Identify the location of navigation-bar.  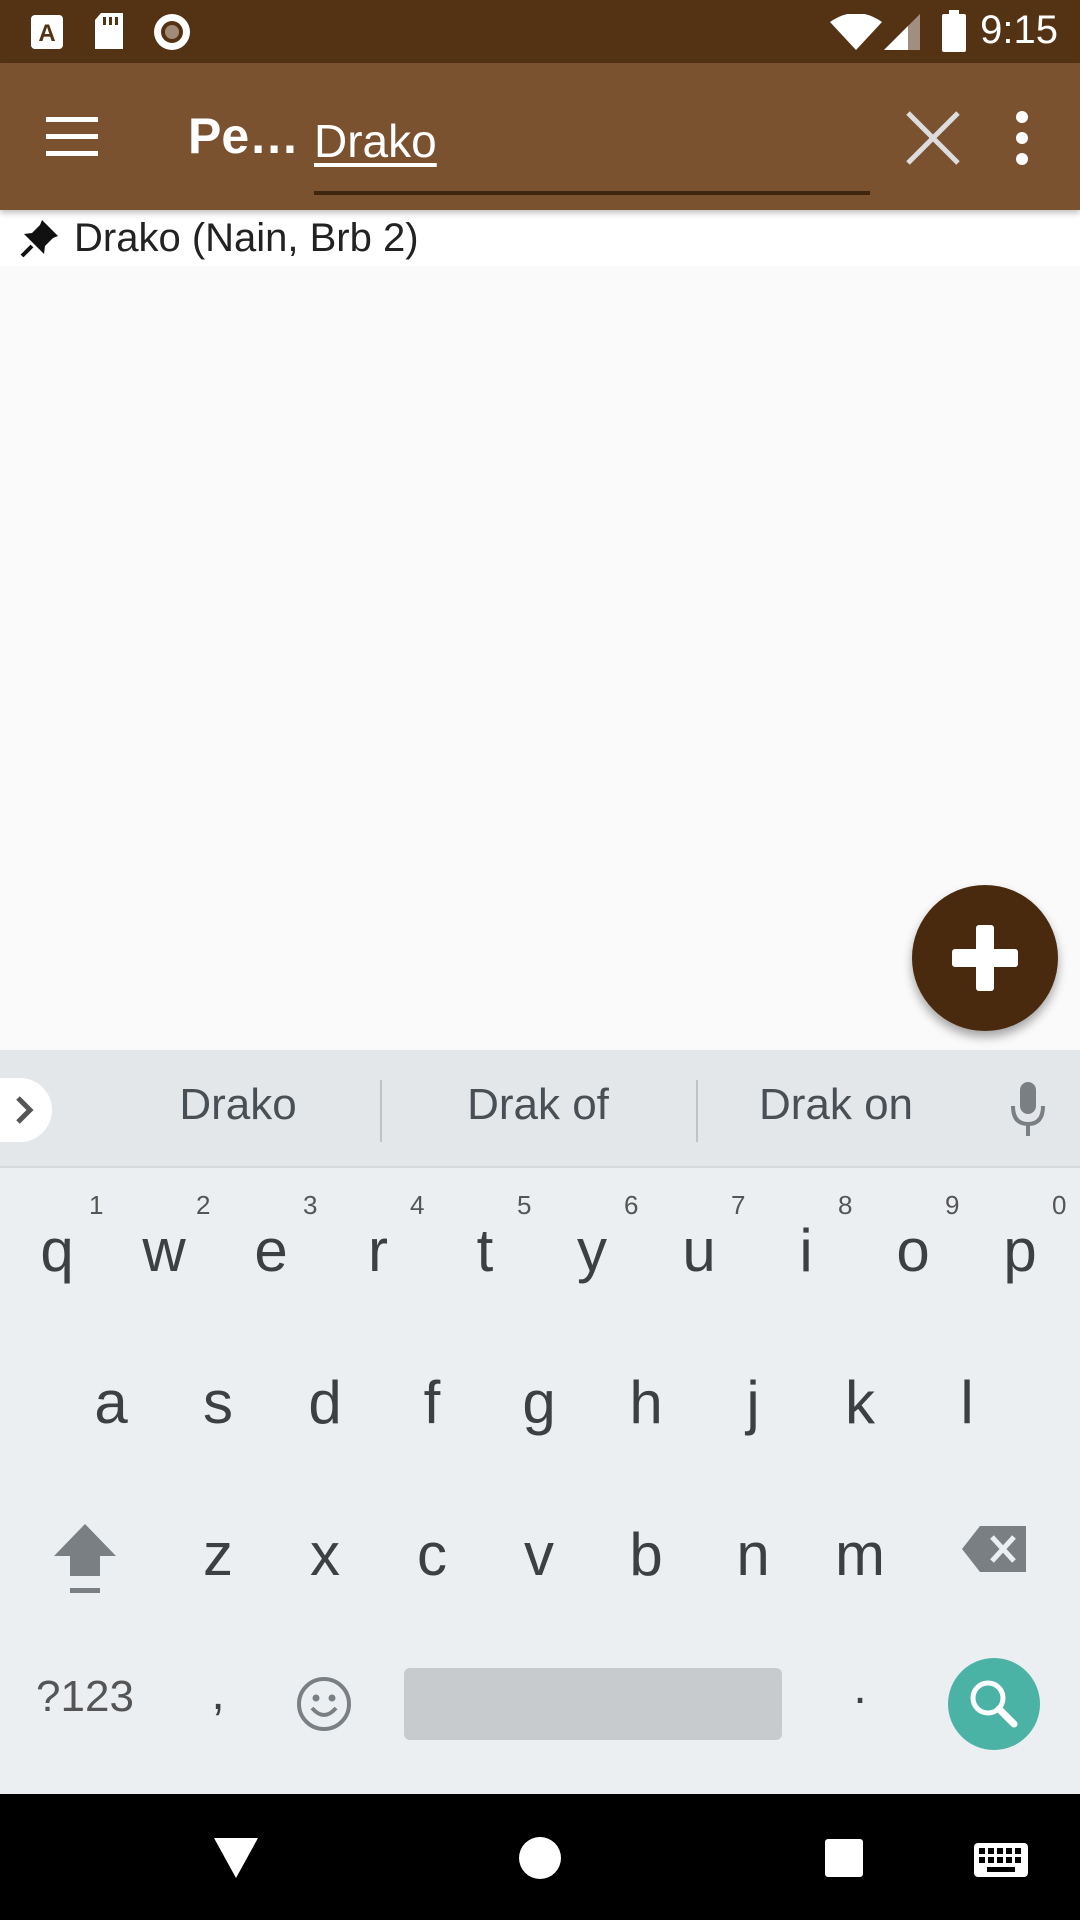
(540, 1857).